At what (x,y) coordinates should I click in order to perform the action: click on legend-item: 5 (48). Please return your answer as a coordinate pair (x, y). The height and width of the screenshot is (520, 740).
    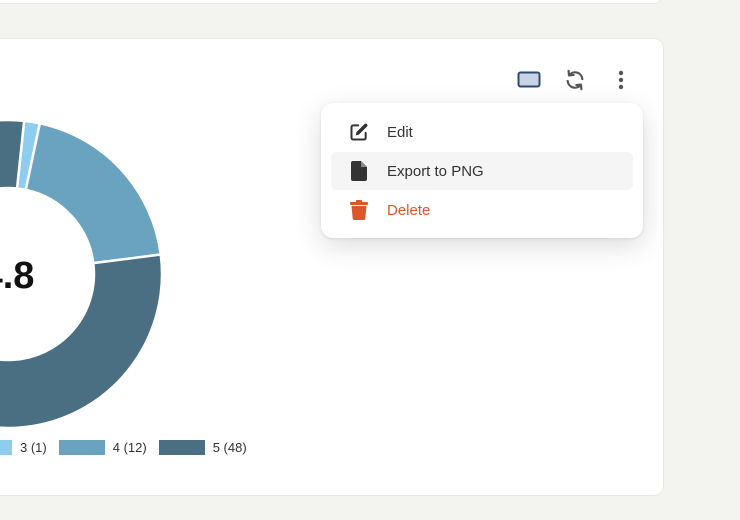
    Looking at the image, I should click on (202, 447).